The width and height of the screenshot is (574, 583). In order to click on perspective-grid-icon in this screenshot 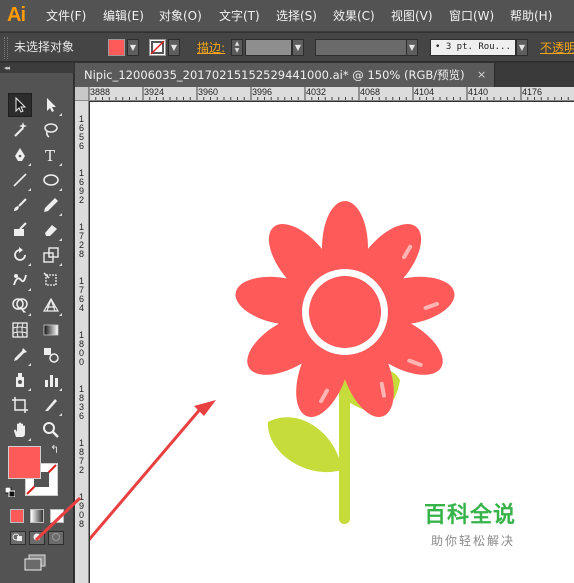, I will do `click(51, 304)`.